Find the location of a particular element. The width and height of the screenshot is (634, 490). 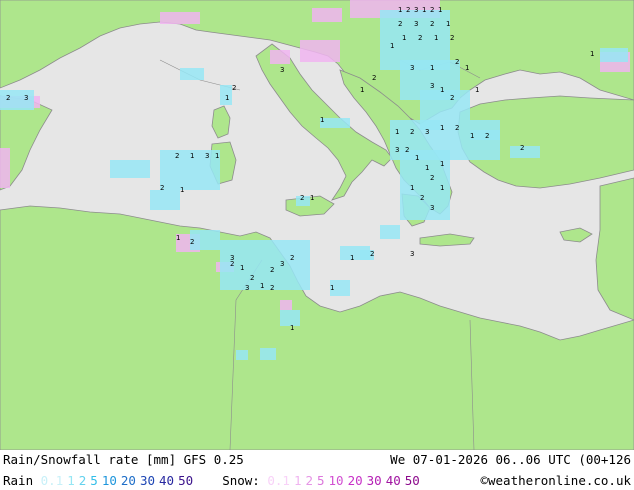

snow-legend-item: 10 is located at coordinates (336, 480).